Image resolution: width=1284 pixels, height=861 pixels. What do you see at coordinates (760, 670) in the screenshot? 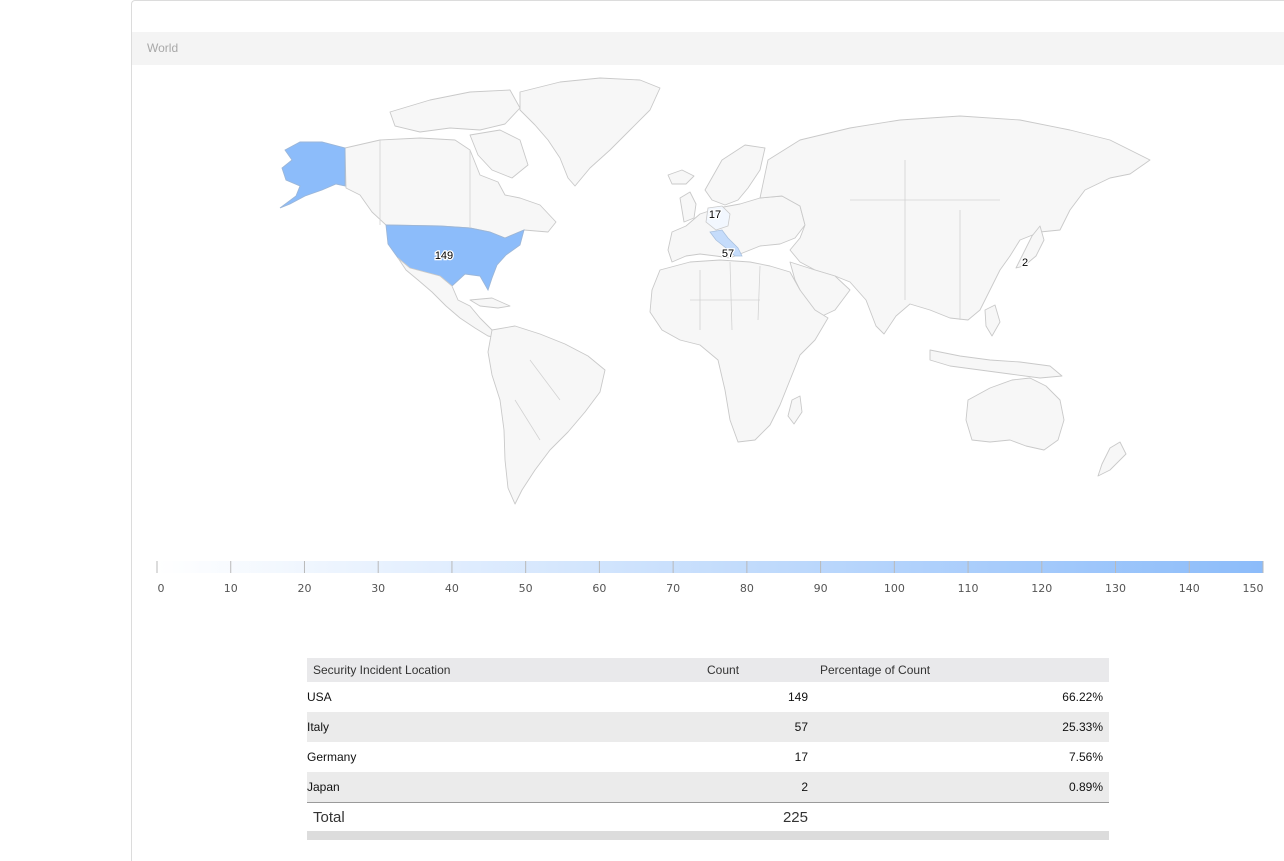
I see `header-count: Count` at bounding box center [760, 670].